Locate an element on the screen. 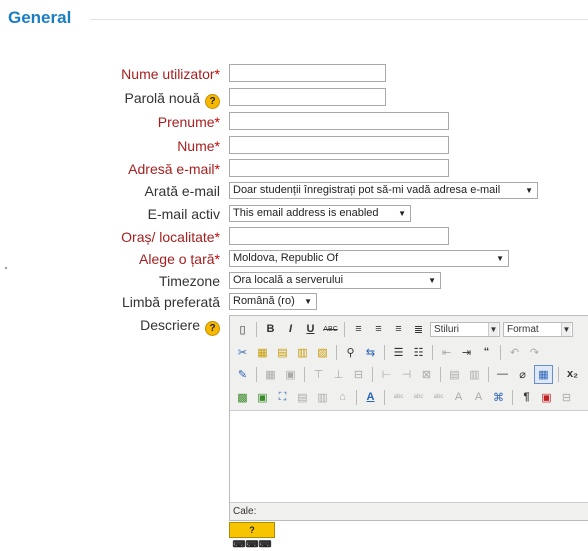 The image size is (588, 551). merge-cells-icon: ▤ is located at coordinates (454, 374).